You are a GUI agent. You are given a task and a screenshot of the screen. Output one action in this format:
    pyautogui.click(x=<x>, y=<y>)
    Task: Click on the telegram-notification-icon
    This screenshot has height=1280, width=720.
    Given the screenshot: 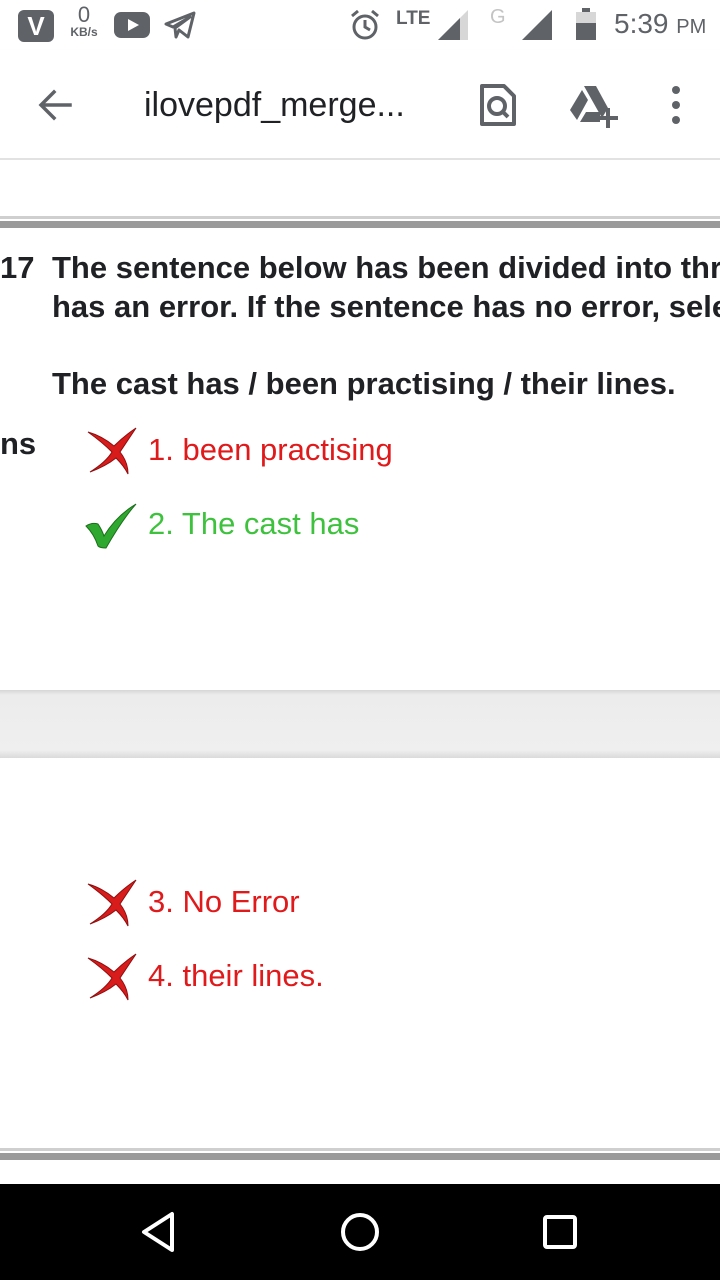 What is the action you would take?
    pyautogui.click(x=180, y=25)
    